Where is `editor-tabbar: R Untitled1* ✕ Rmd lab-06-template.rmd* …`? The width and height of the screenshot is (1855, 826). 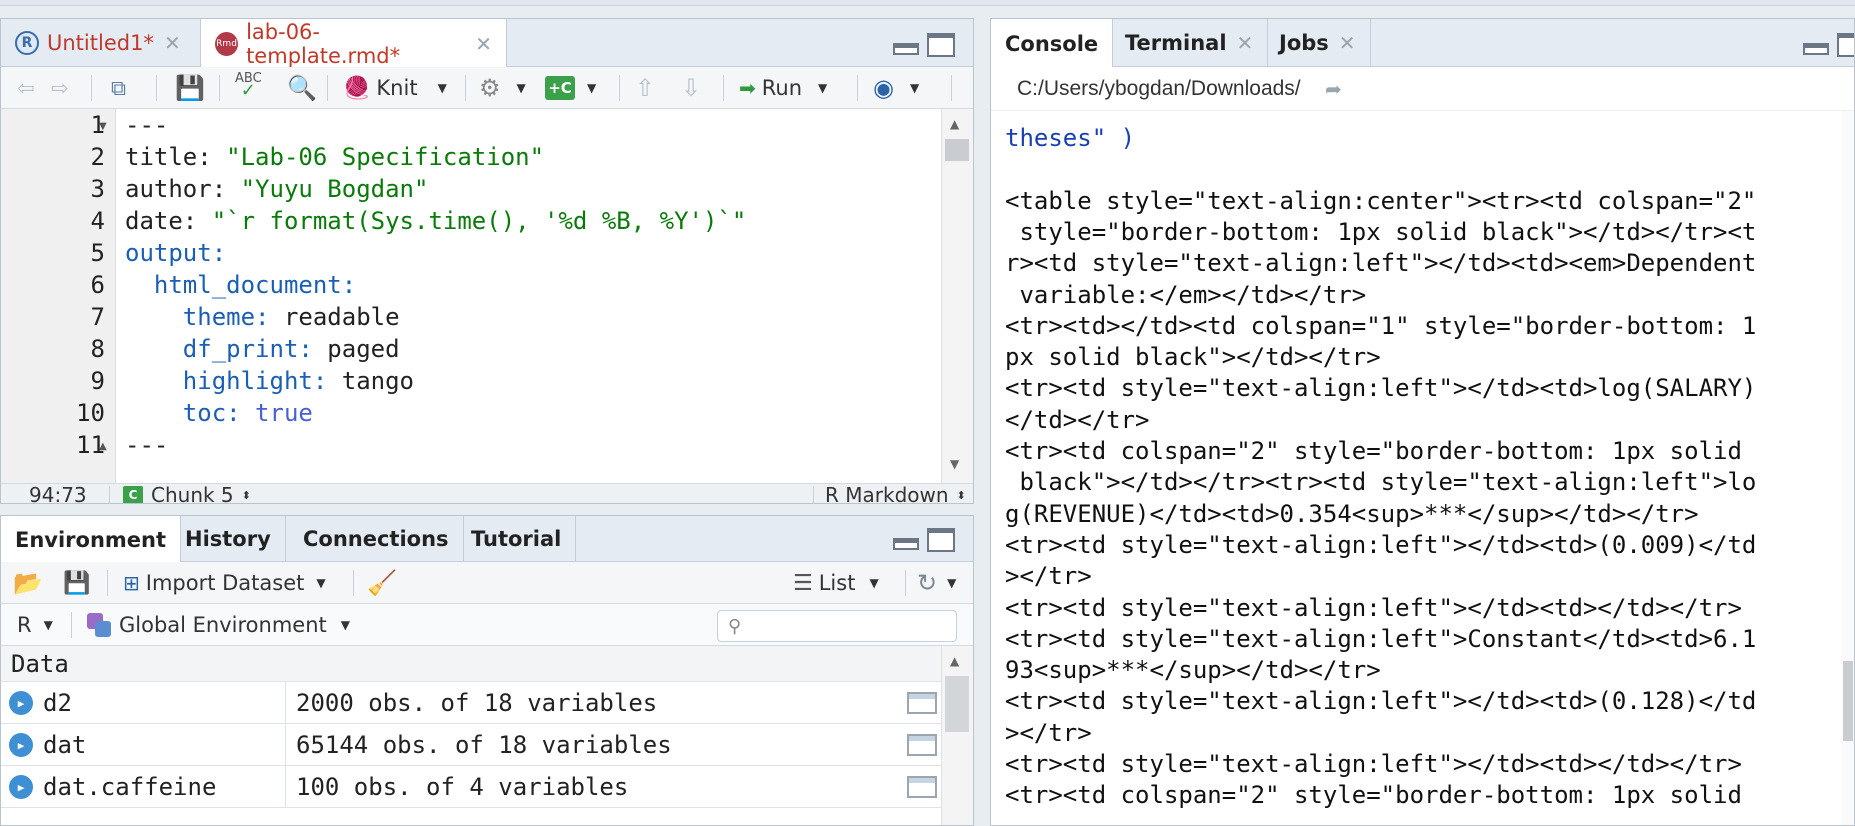 editor-tabbar: R Untitled1* ✕ Rmd lab-06-template.rmd* … is located at coordinates (487, 43).